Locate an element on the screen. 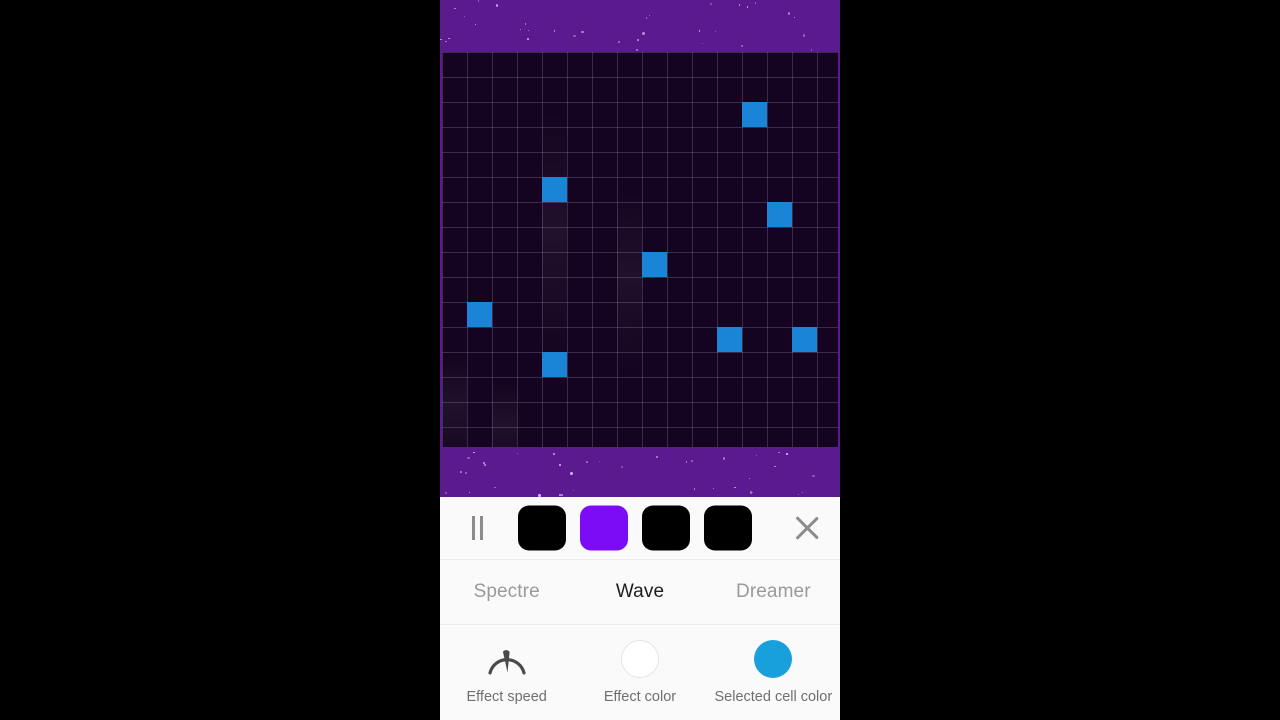  effect-tab-spectre: Spectre is located at coordinates (506, 592).